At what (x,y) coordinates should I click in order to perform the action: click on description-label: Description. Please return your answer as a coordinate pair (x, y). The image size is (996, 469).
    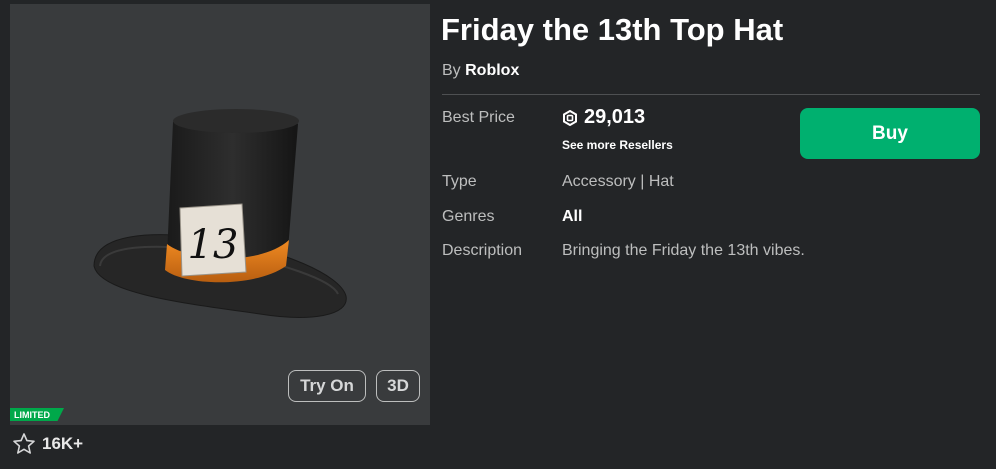
    Looking at the image, I should click on (482, 250).